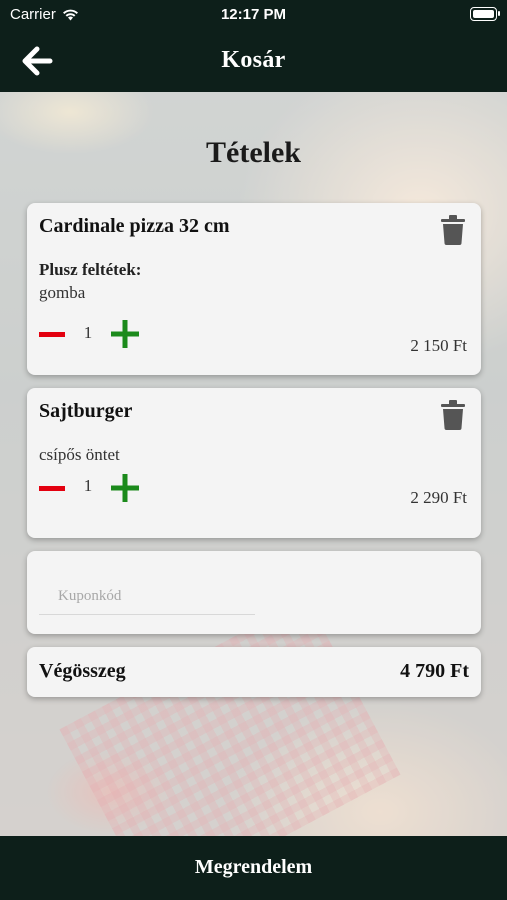 The height and width of the screenshot is (900, 507). What do you see at coordinates (253, 152) in the screenshot?
I see `section-title: Tételek` at bounding box center [253, 152].